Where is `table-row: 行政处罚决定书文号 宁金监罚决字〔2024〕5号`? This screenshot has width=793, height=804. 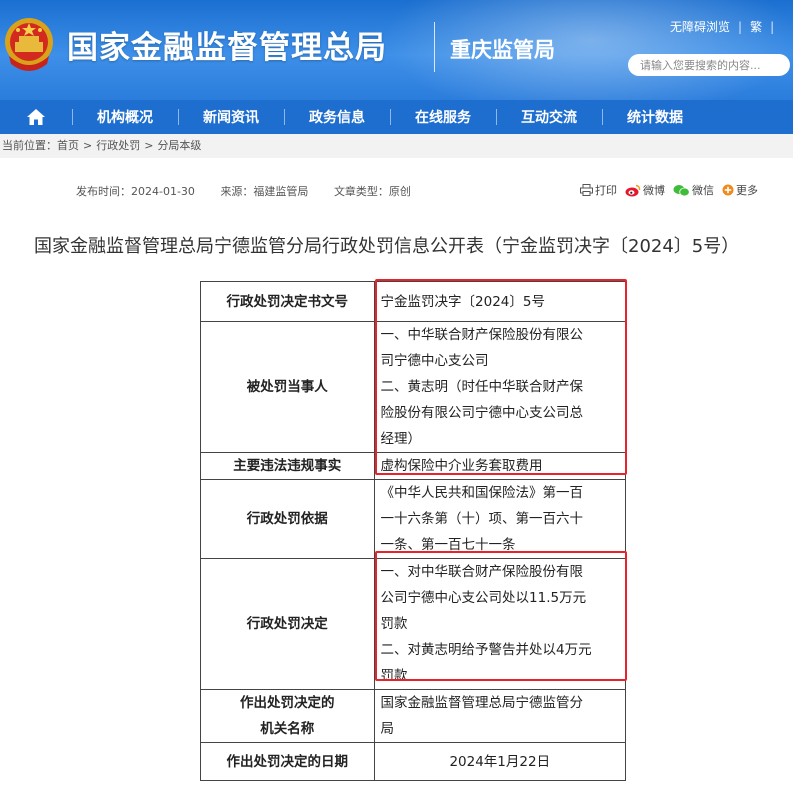
table-row: 行政处罚决定书文号 宁金监罚决字〔2024〕5号 is located at coordinates (413, 301).